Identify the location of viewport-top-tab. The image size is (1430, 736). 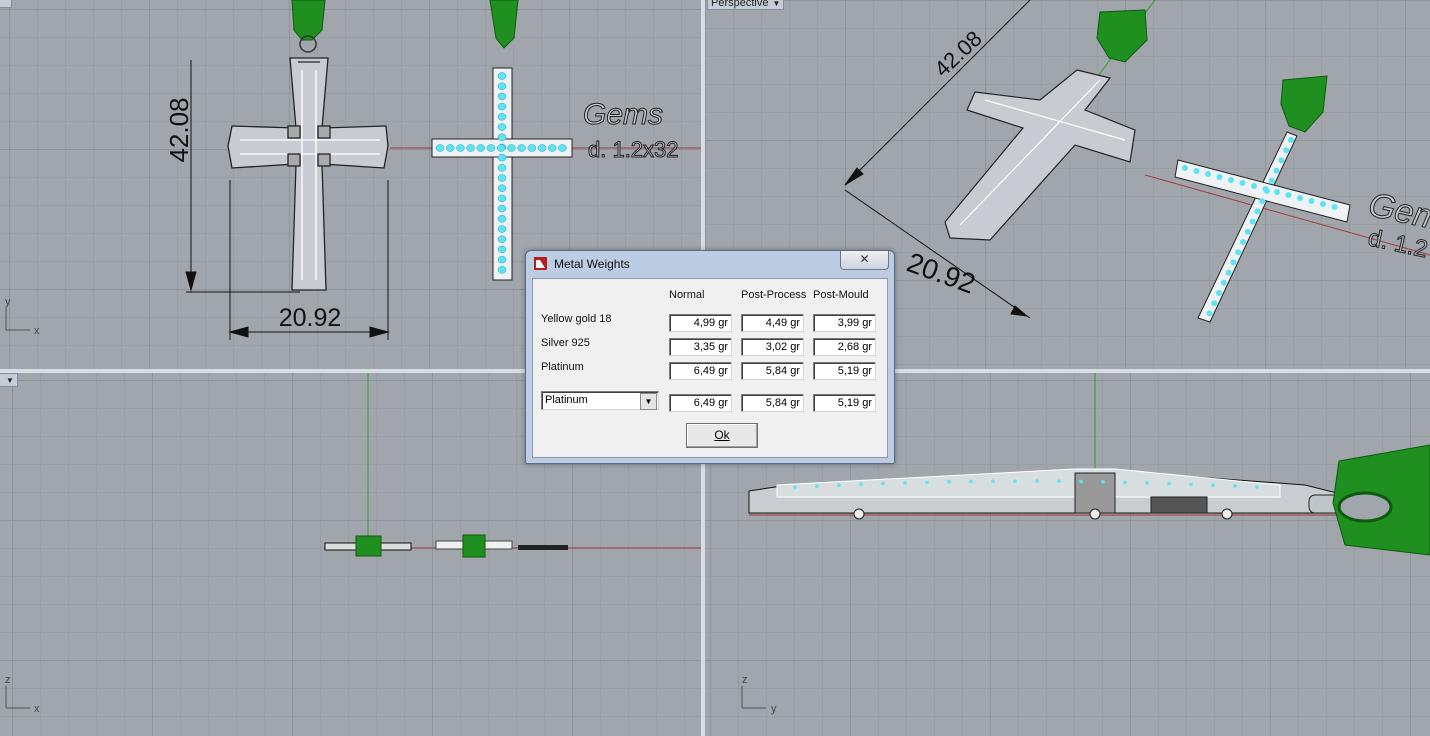
(6, 4).